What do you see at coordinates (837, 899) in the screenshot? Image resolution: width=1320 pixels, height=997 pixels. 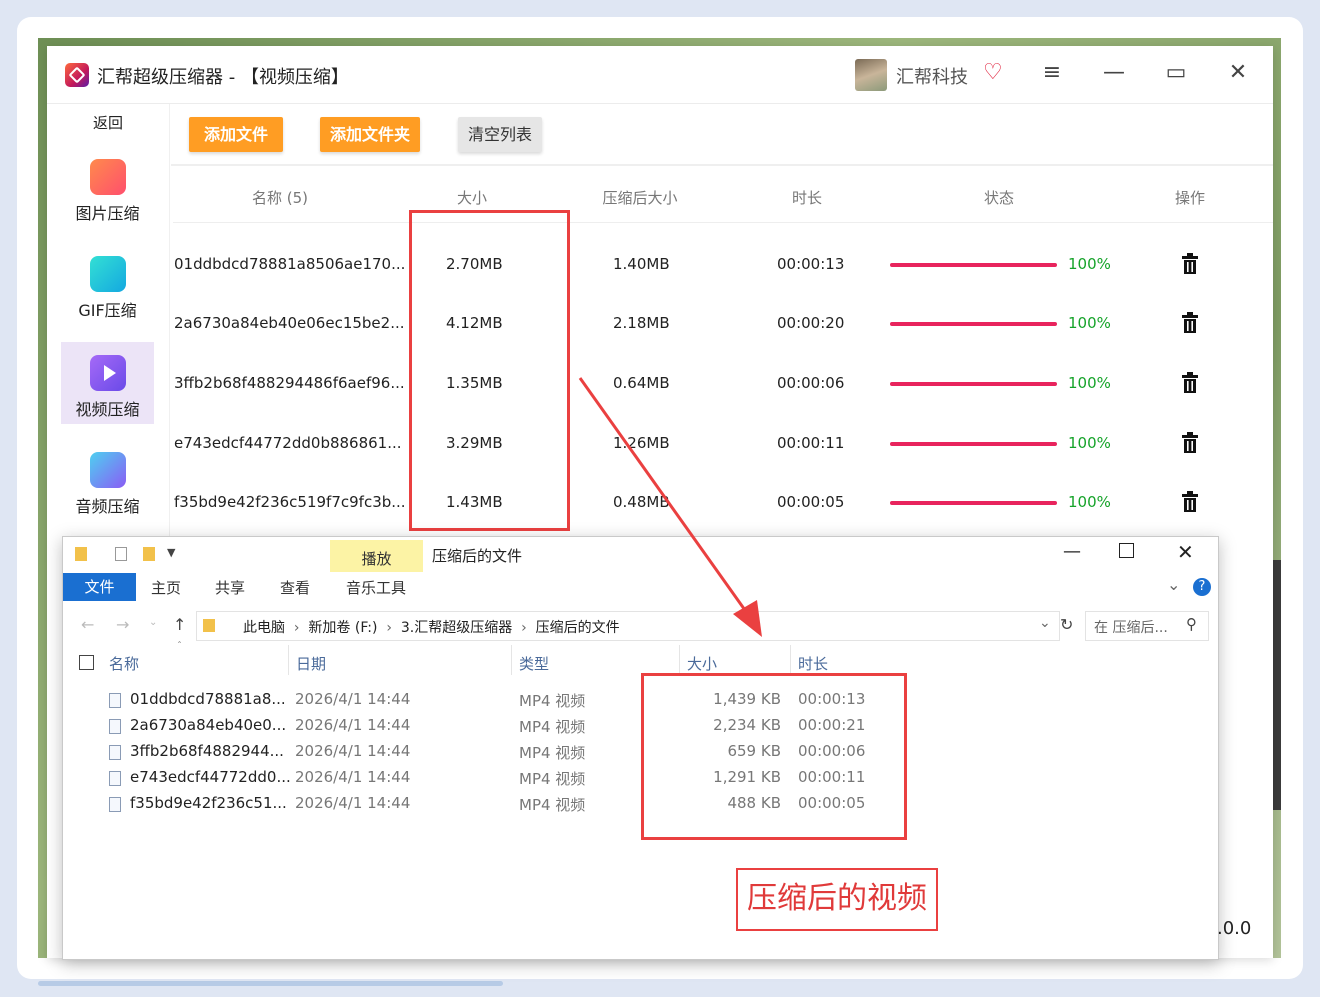 I see `annotation-caption: 压缩后的视频` at bounding box center [837, 899].